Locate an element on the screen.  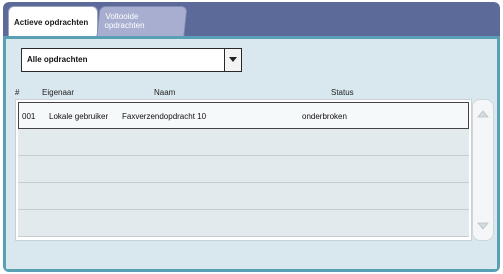
row-number: 001 is located at coordinates (29, 116).